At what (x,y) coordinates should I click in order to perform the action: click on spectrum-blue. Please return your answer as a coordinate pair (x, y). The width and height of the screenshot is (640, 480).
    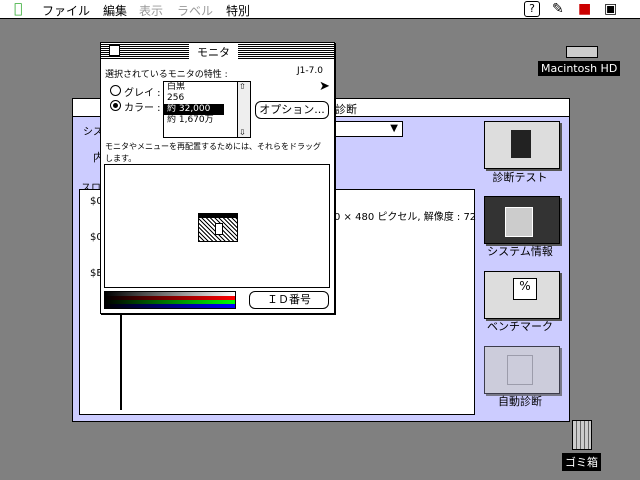
    Looking at the image, I should click on (170, 306).